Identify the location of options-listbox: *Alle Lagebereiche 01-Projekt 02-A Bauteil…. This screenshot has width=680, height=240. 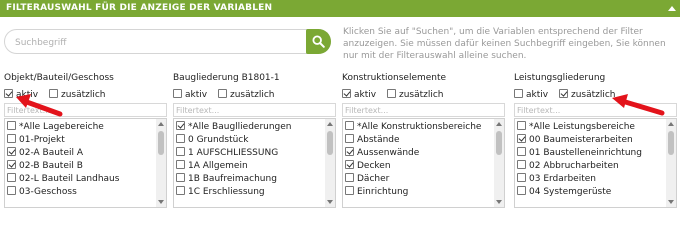
(85, 163).